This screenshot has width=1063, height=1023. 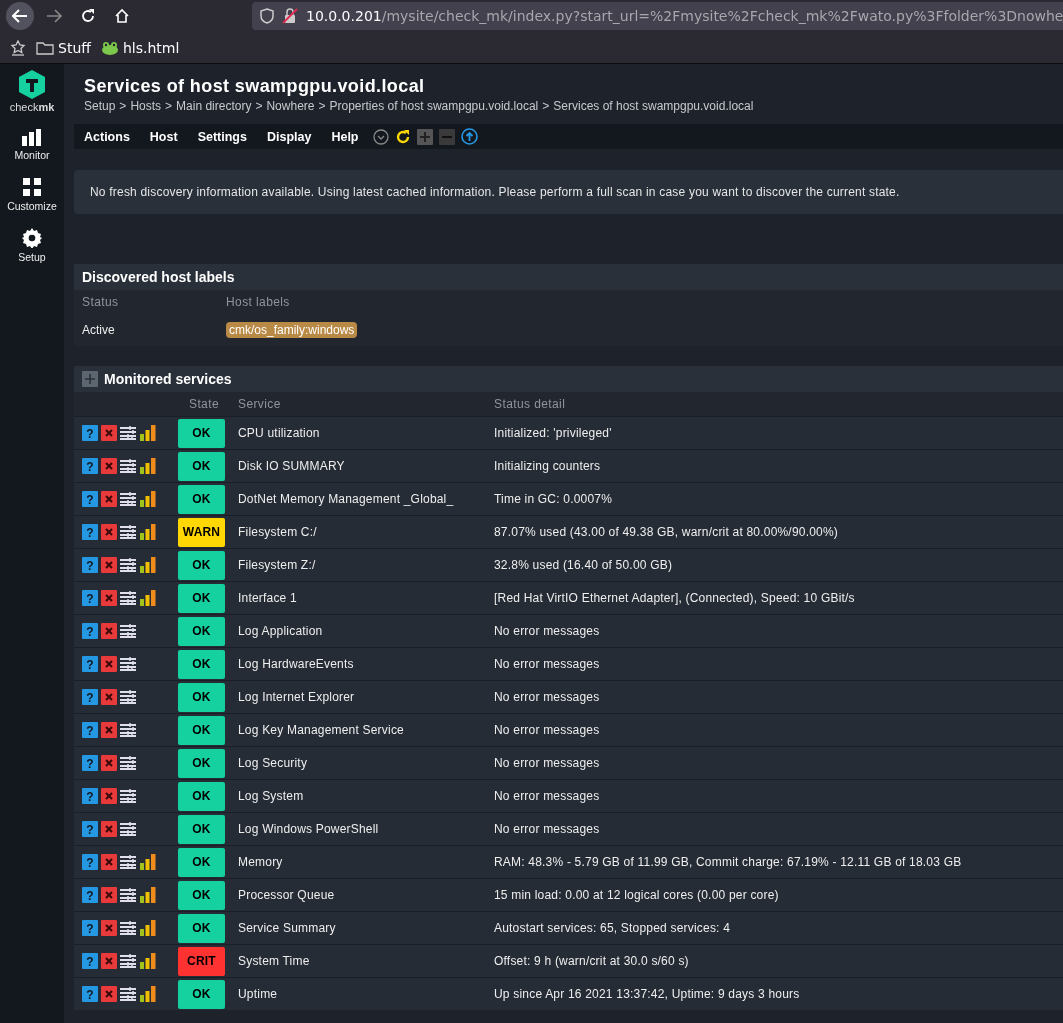 I want to click on service-name: Filesystem Z:/, so click(x=277, y=565).